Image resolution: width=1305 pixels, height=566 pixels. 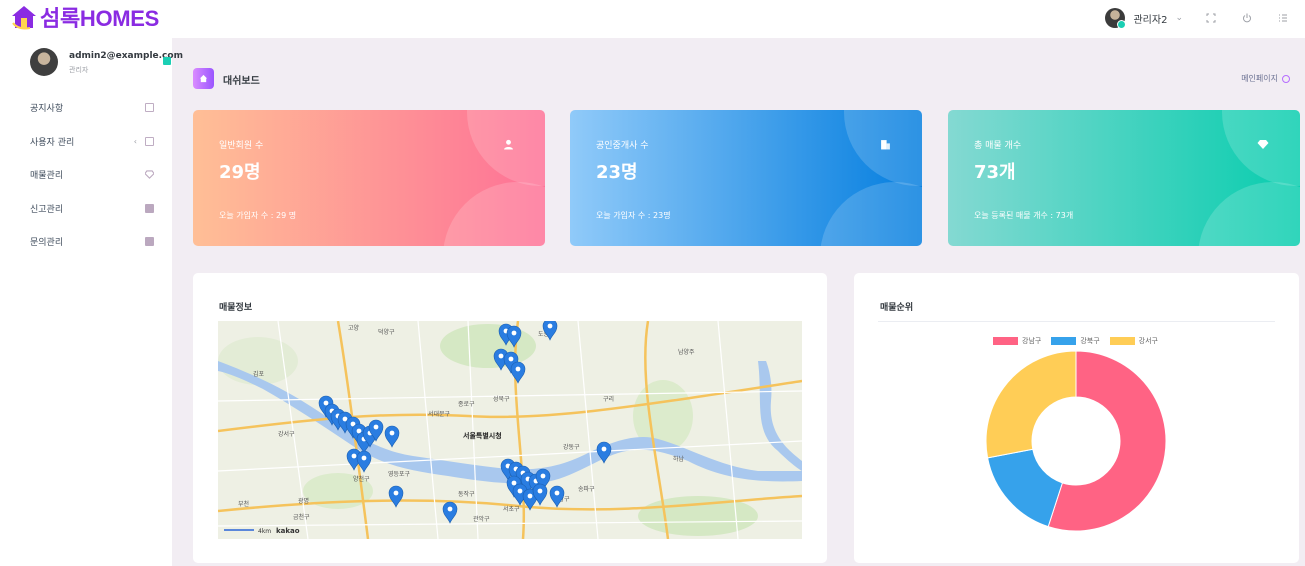 What do you see at coordinates (571, 447) in the screenshot?
I see `map-place-label: 강동구` at bounding box center [571, 447].